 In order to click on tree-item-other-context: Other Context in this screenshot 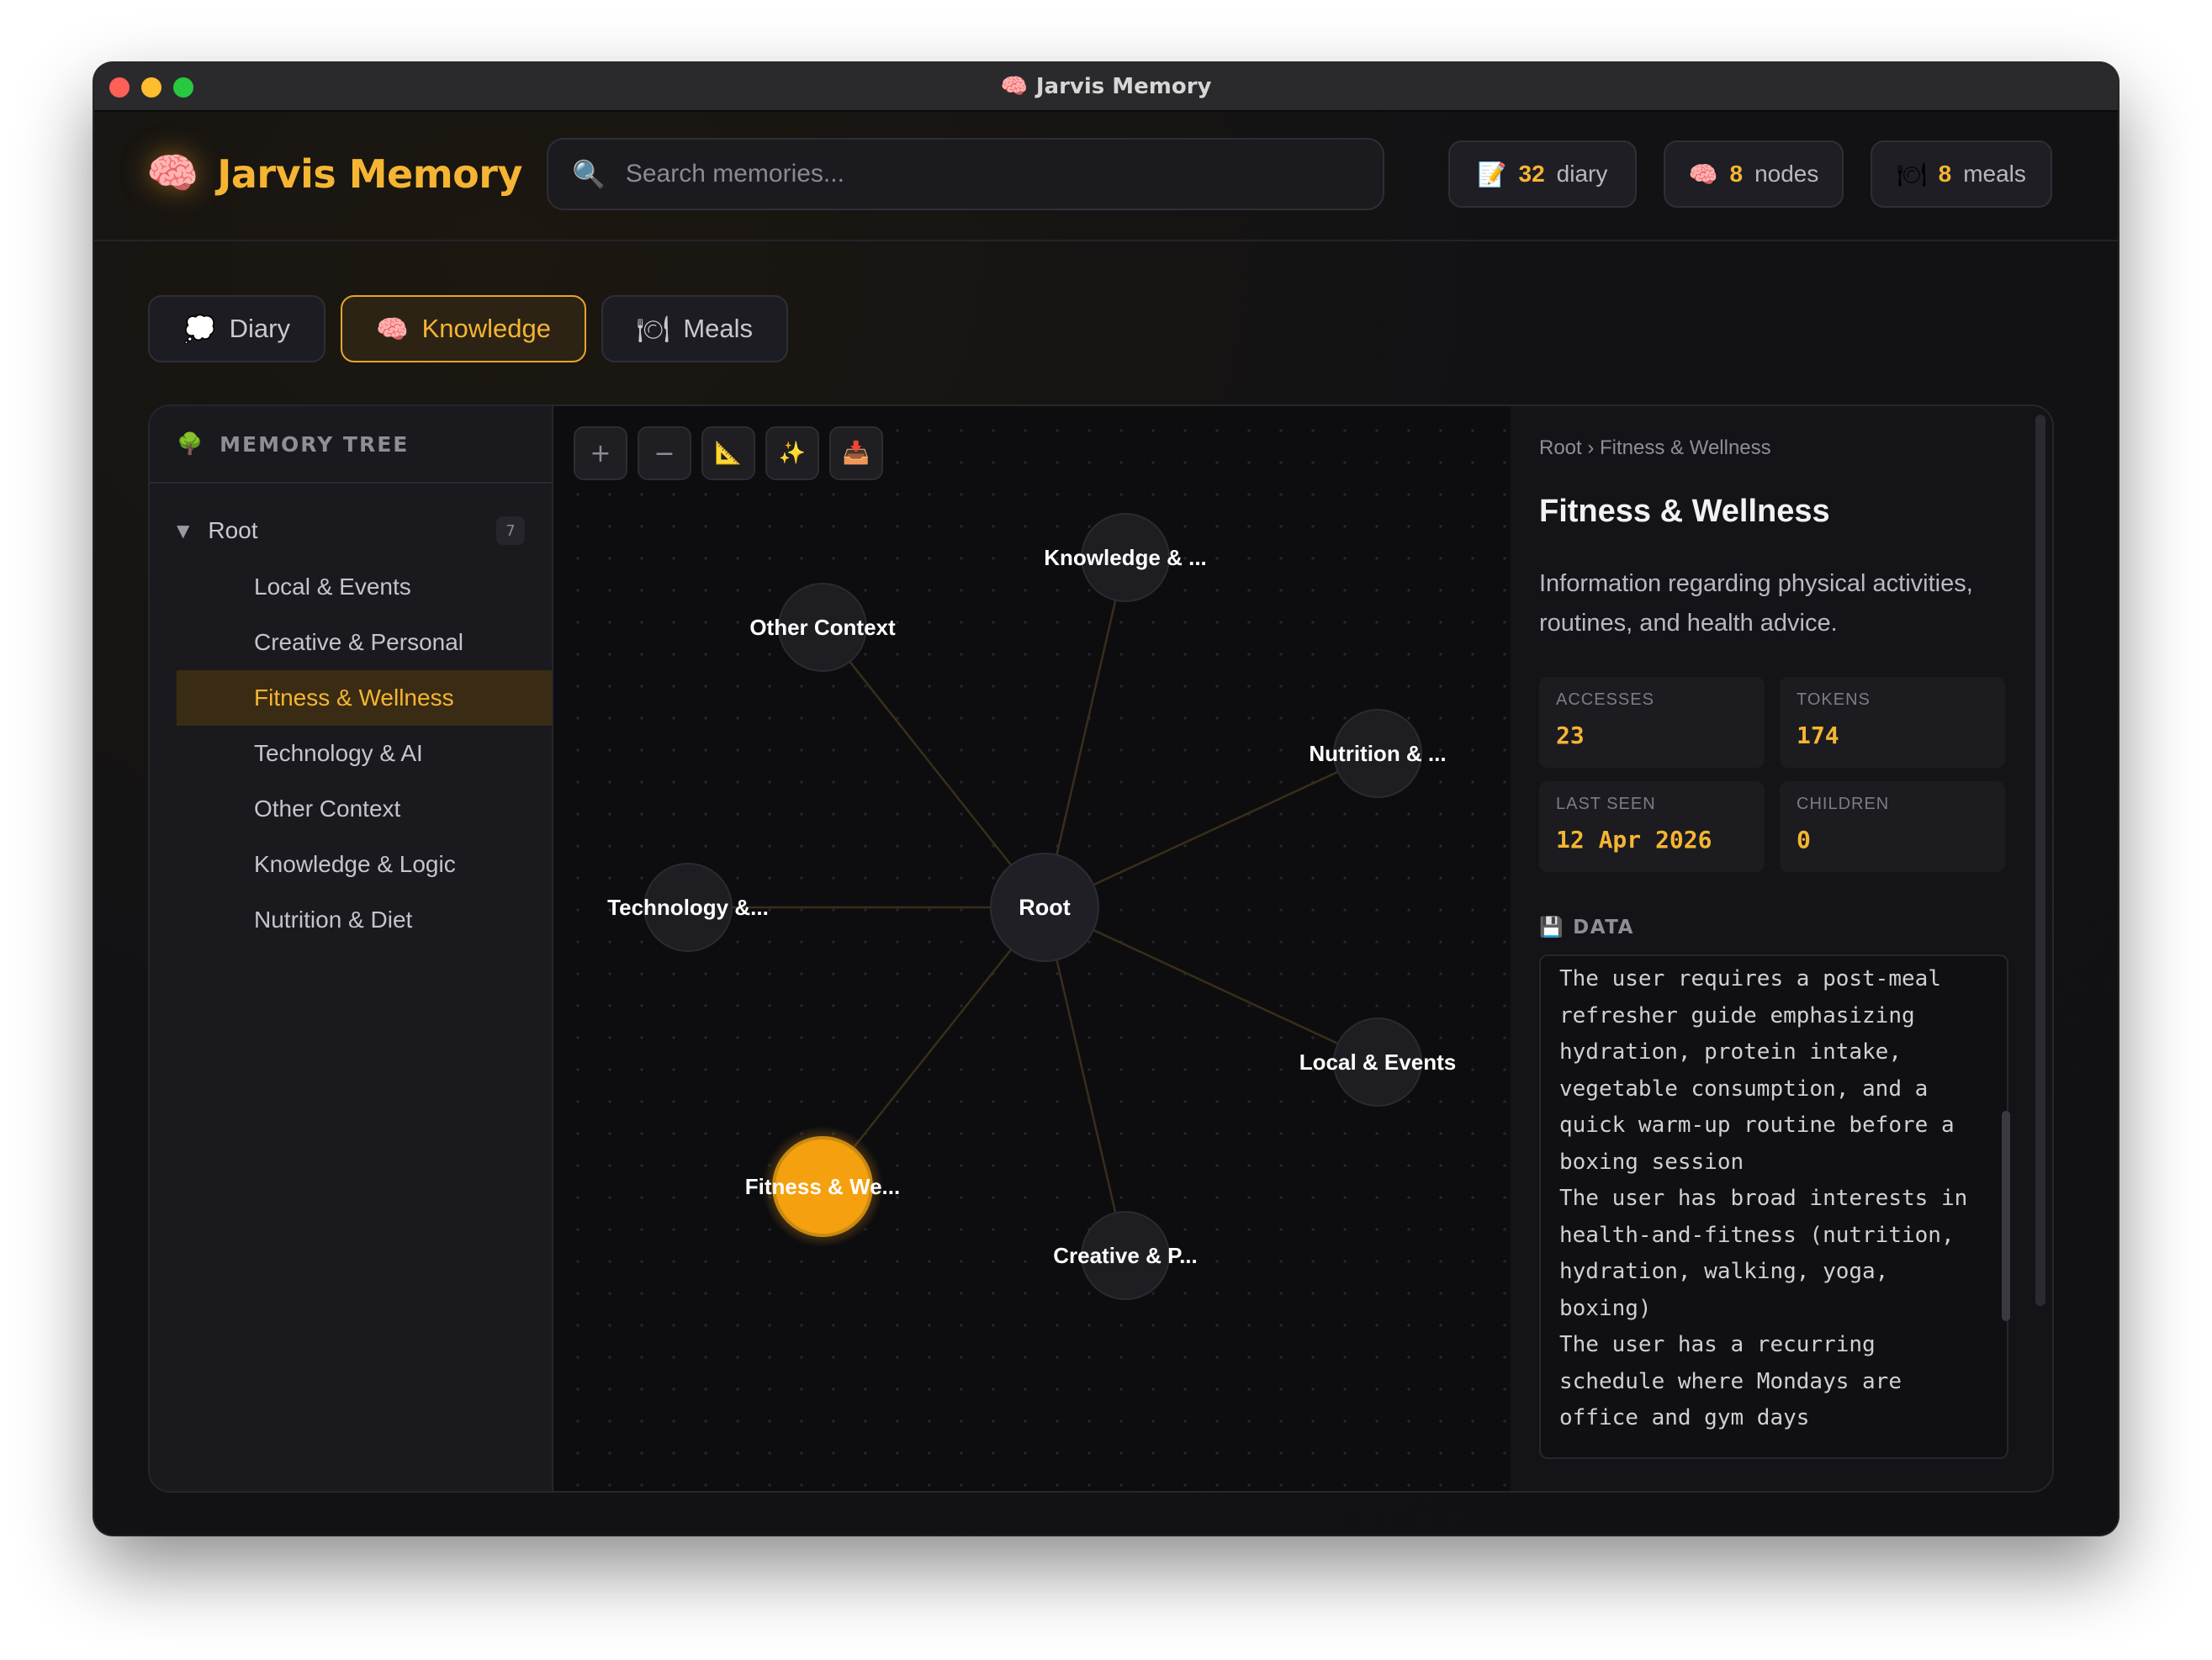, I will do `click(364, 809)`.